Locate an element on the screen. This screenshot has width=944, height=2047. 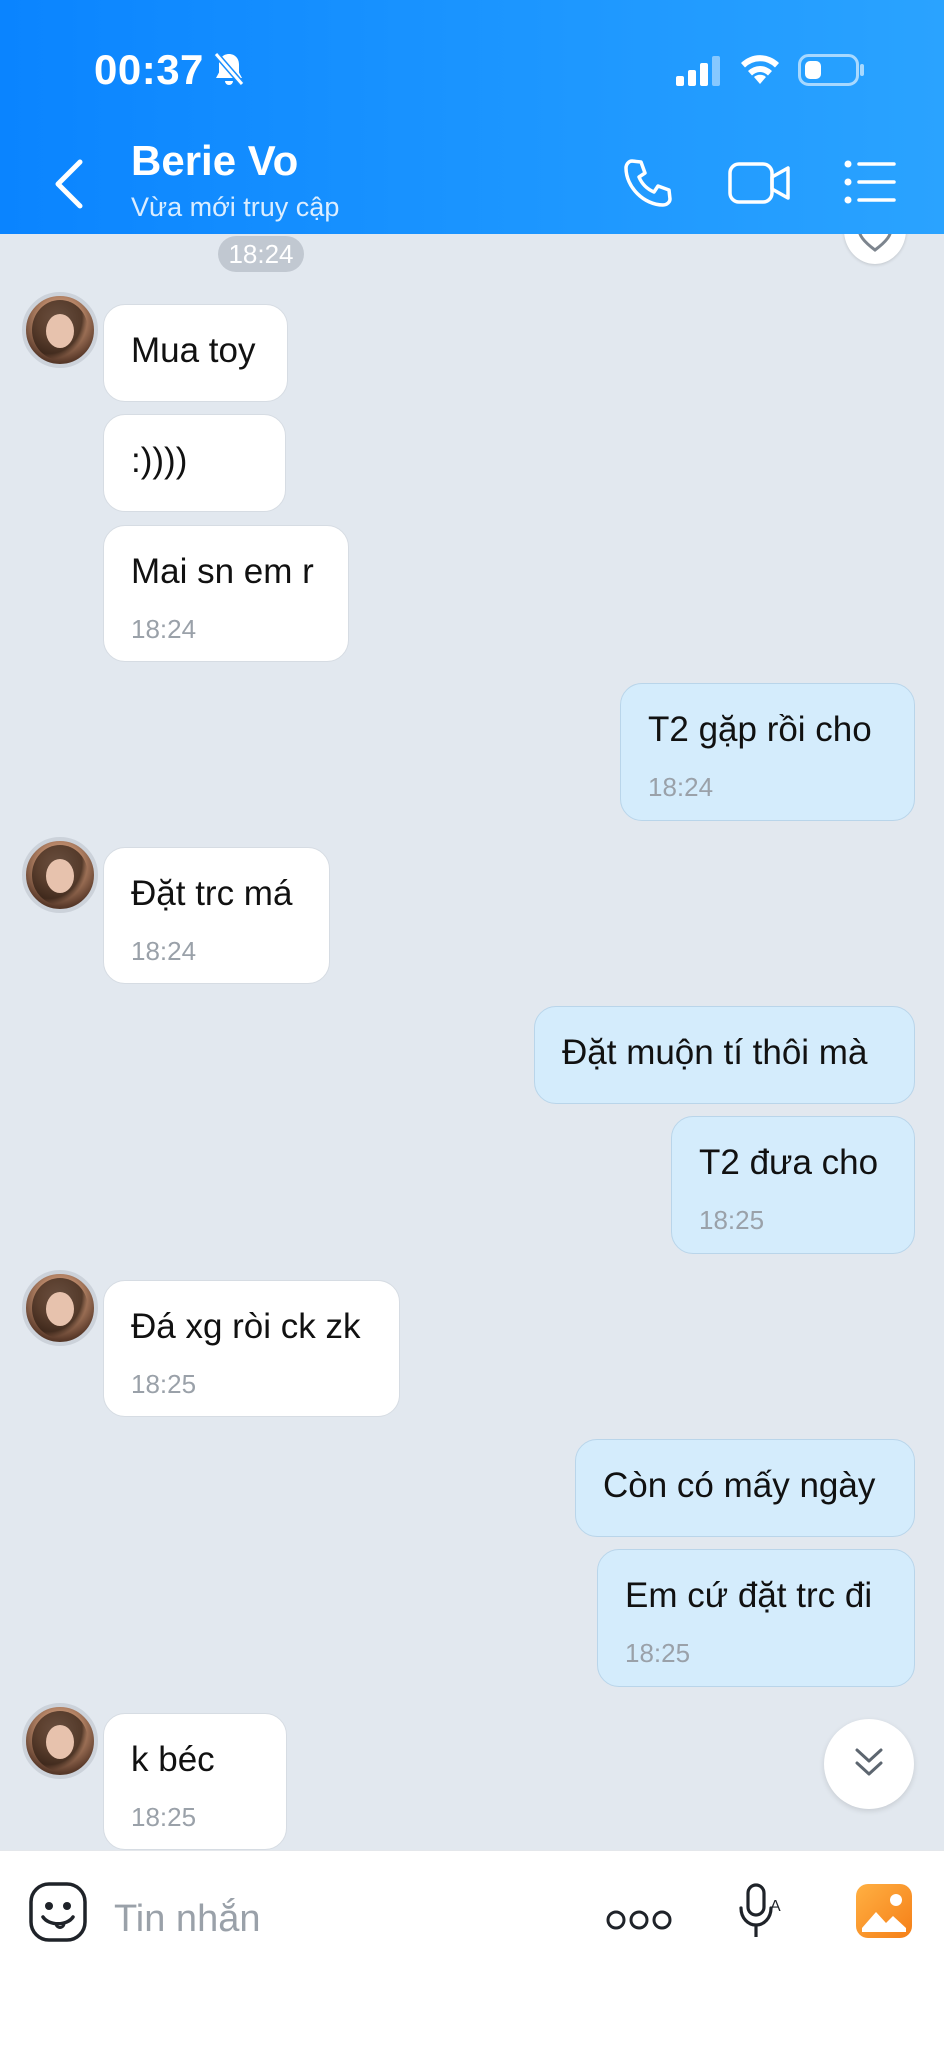
cellular-signal-icon is located at coordinates (698, 71).